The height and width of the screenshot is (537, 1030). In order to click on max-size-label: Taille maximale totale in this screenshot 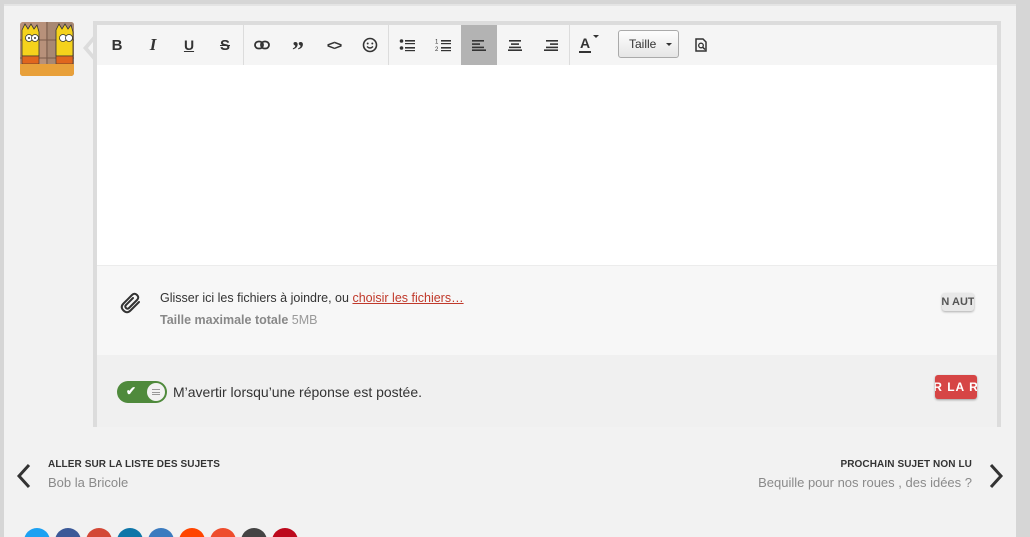, I will do `click(224, 320)`.